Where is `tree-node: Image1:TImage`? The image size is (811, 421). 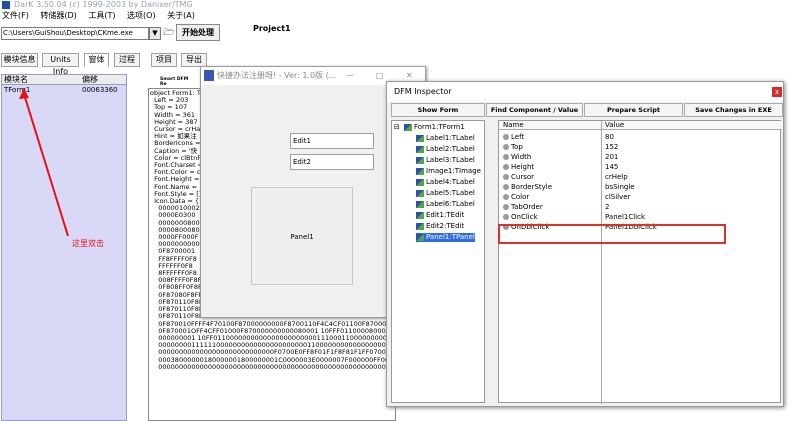 tree-node: Image1:TImage is located at coordinates (448, 171).